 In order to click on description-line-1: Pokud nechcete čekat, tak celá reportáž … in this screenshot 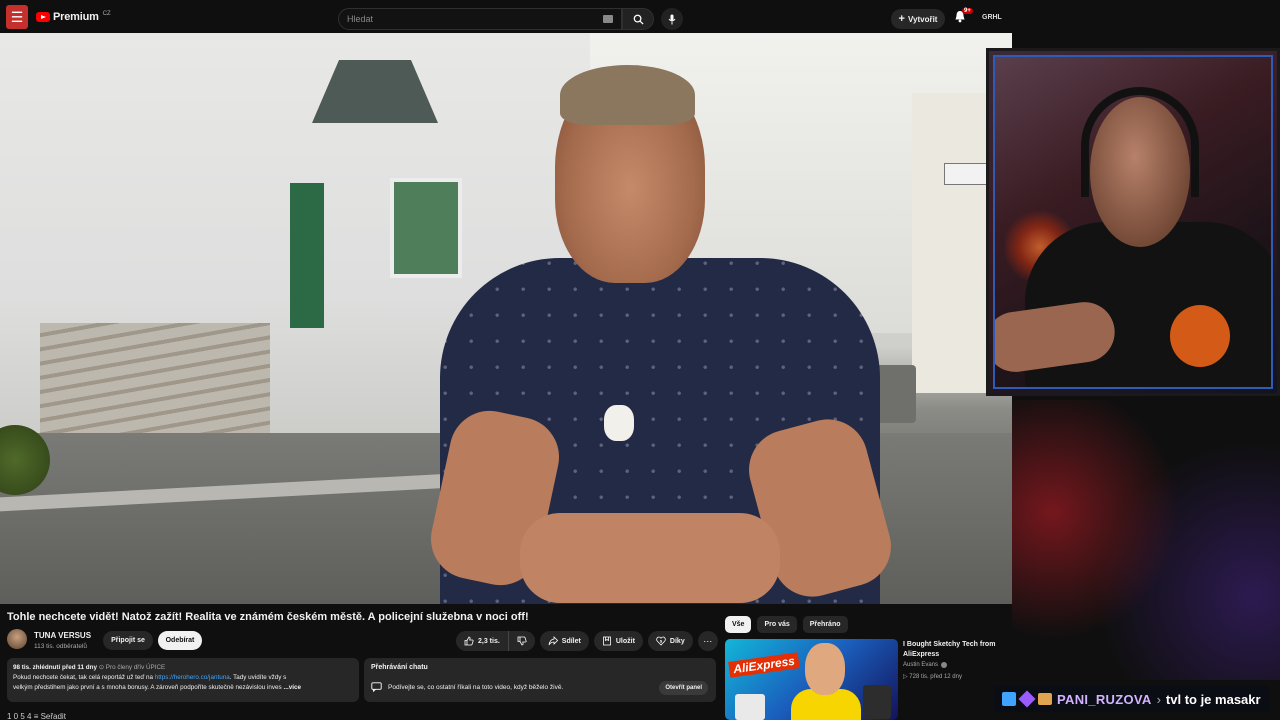, I will do `click(183, 678)`.